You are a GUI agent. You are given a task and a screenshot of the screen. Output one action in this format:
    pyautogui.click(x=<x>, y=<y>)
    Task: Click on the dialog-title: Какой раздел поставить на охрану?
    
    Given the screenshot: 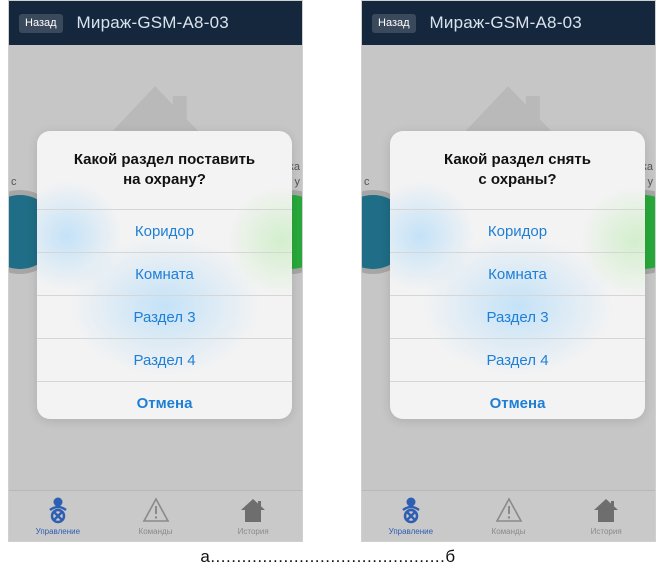 What is the action you would take?
    pyautogui.click(x=164, y=169)
    